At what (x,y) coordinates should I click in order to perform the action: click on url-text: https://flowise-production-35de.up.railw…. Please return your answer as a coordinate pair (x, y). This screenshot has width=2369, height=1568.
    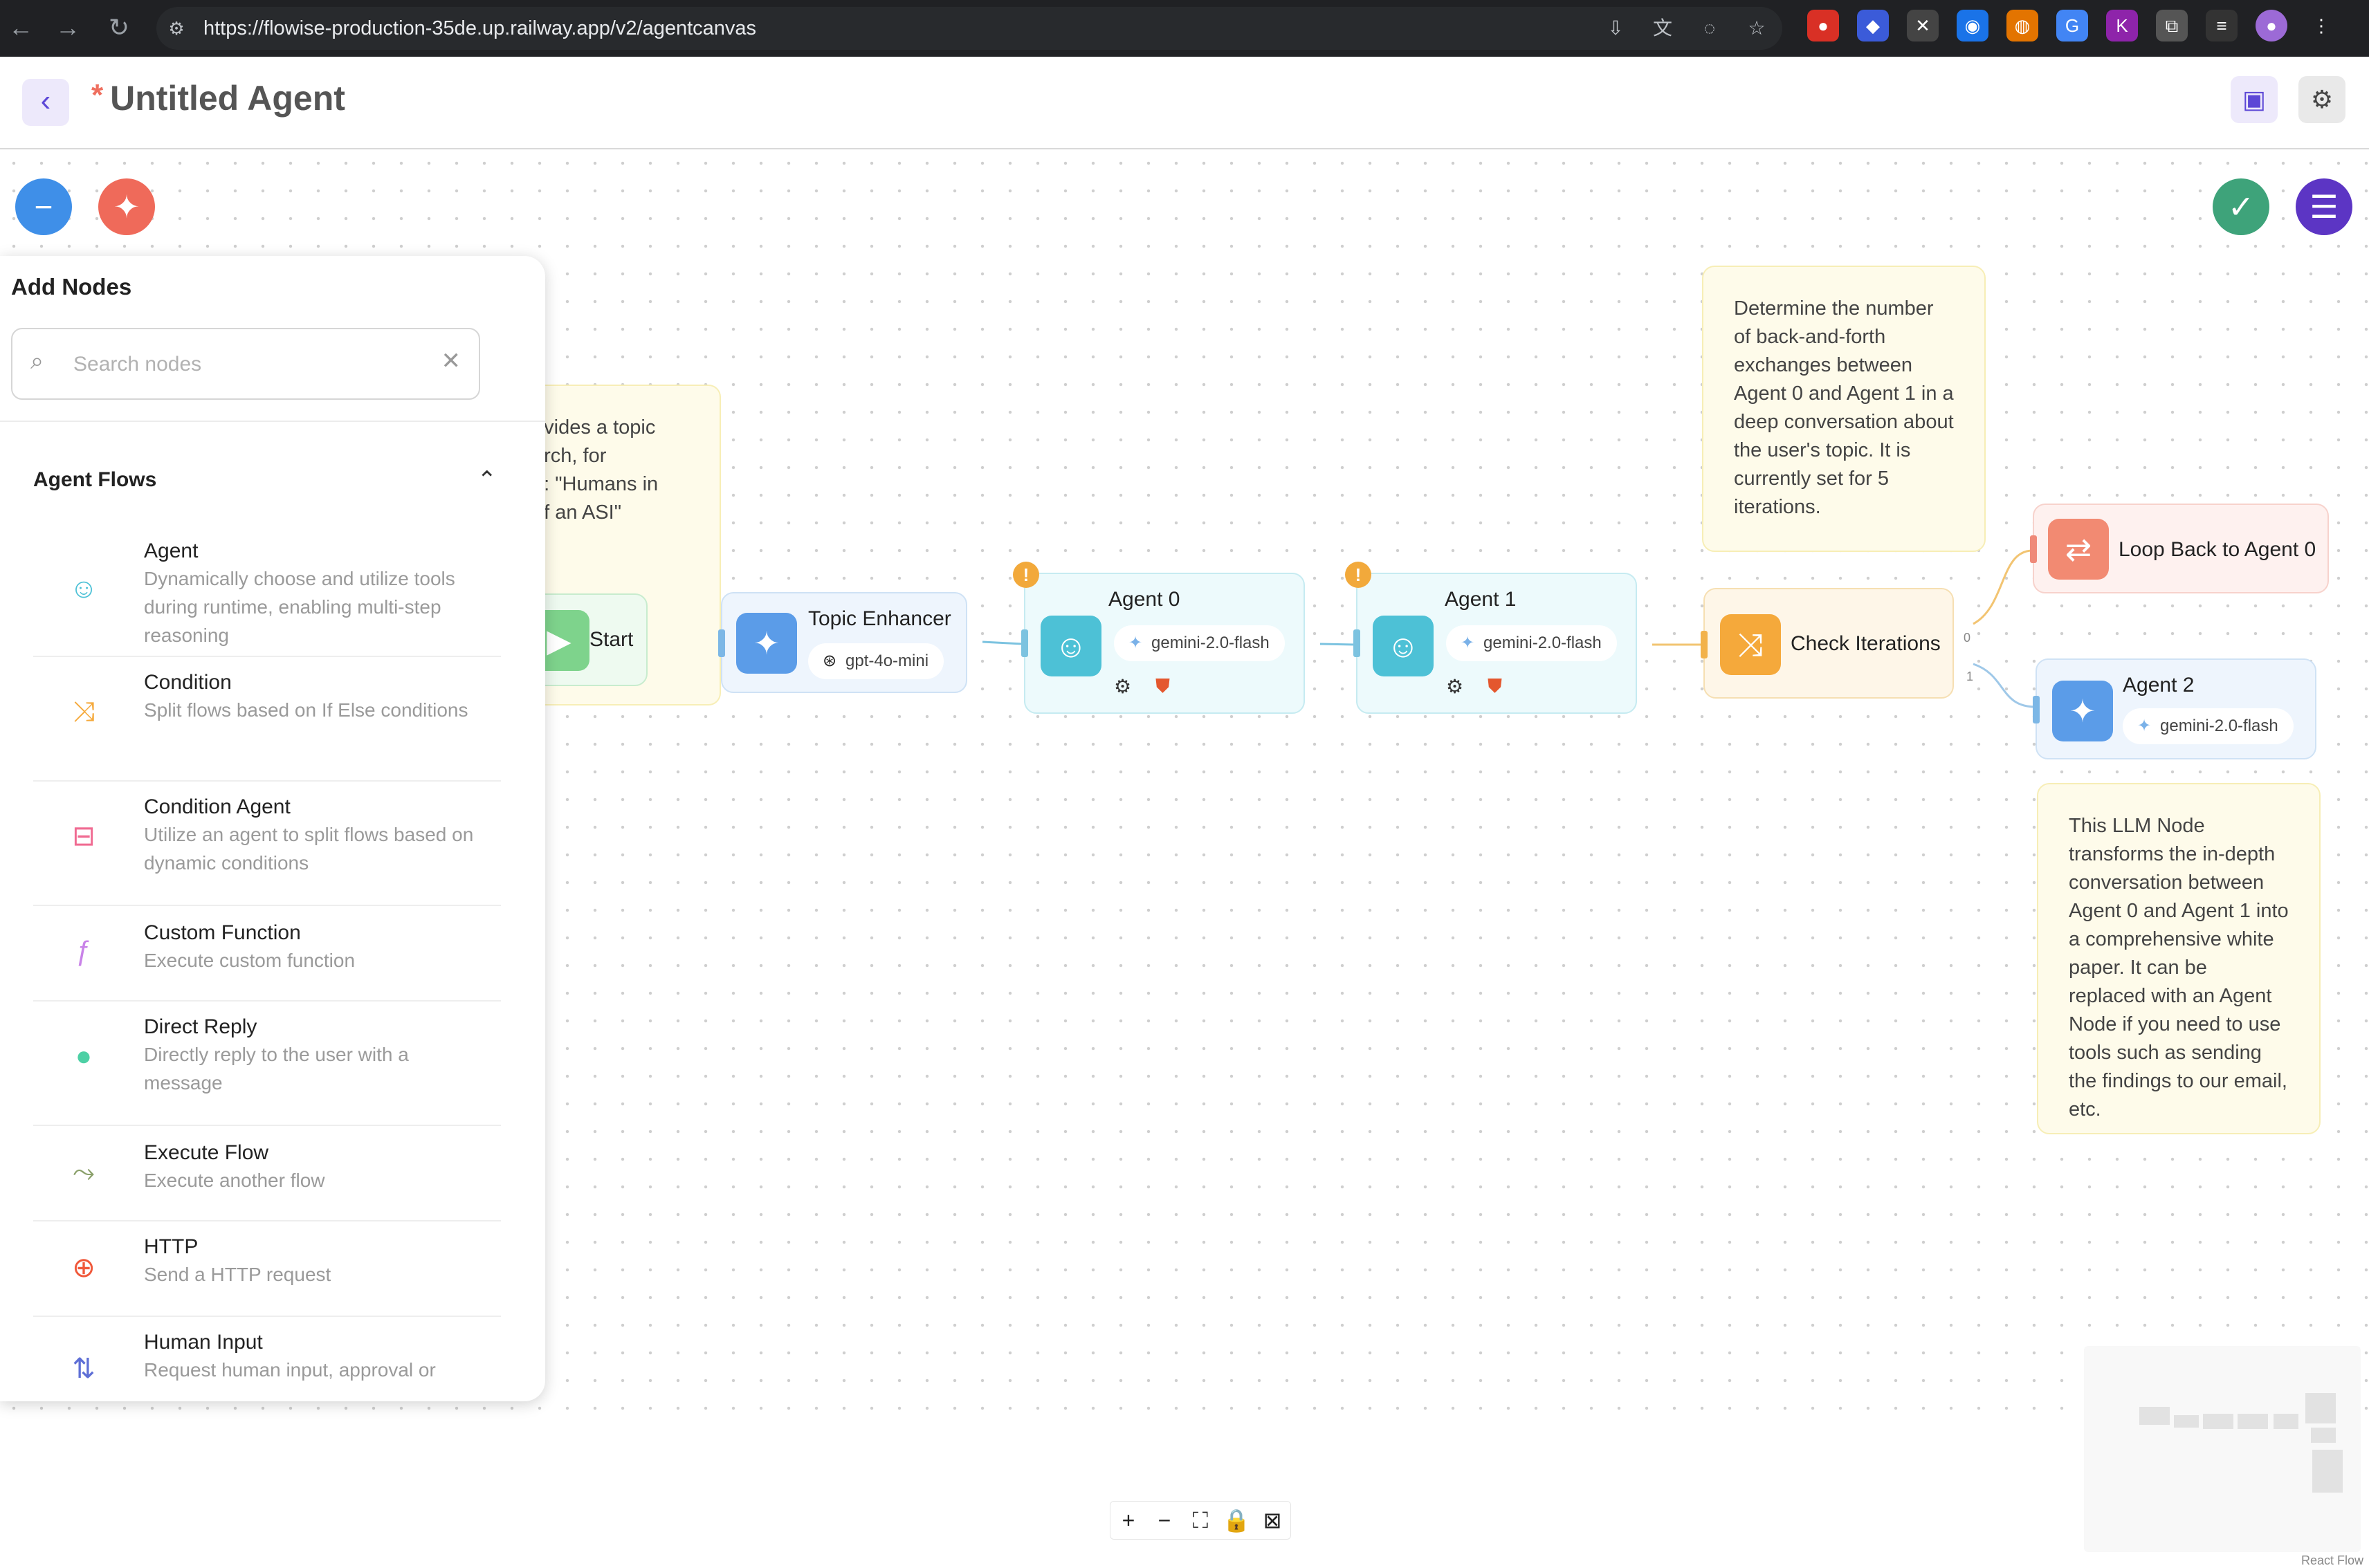
    Looking at the image, I should click on (479, 28).